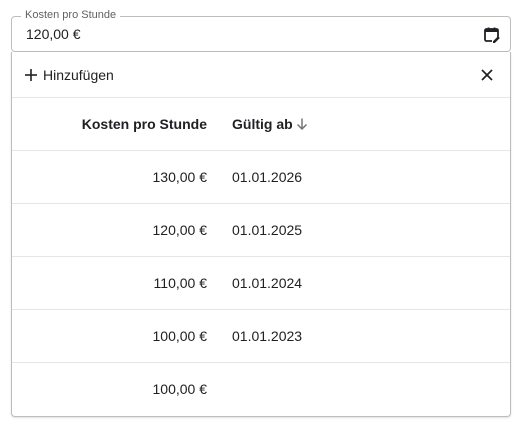  Describe the element at coordinates (261, 30) in the screenshot. I see `cost-per-hour-field: Kosten pro Stunde 120,00 €` at that location.